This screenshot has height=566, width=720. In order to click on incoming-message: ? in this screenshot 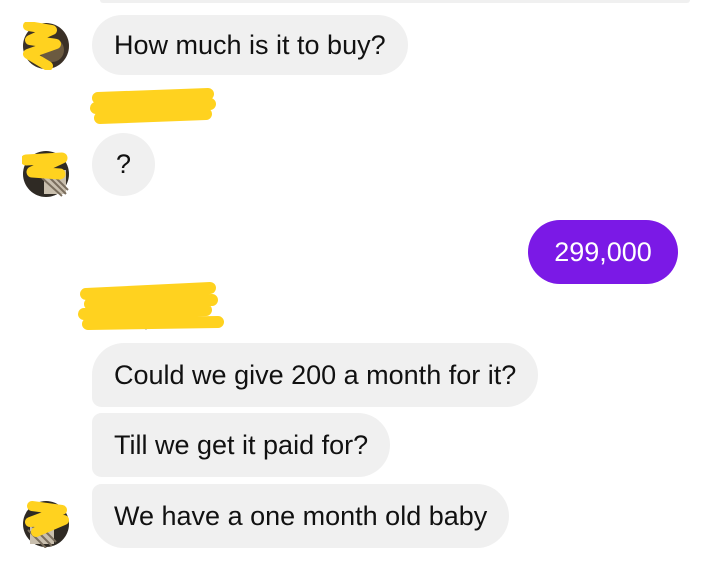, I will do `click(123, 164)`.